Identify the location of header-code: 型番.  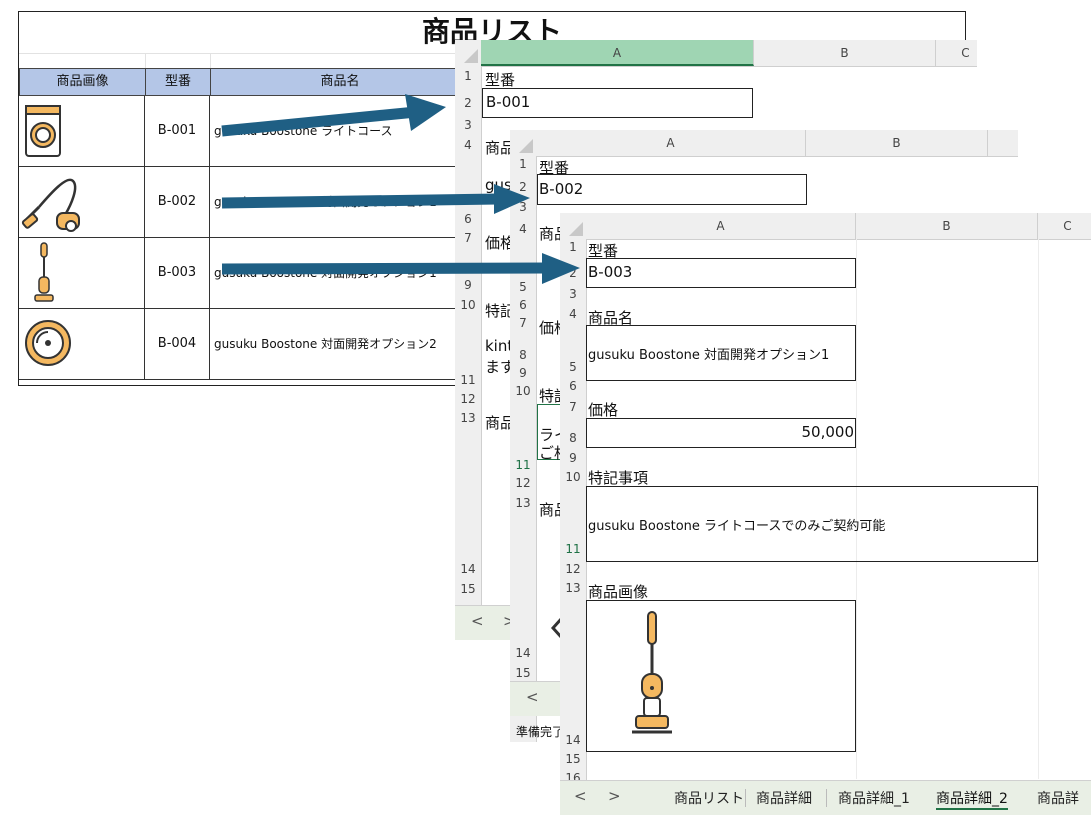
(178, 82).